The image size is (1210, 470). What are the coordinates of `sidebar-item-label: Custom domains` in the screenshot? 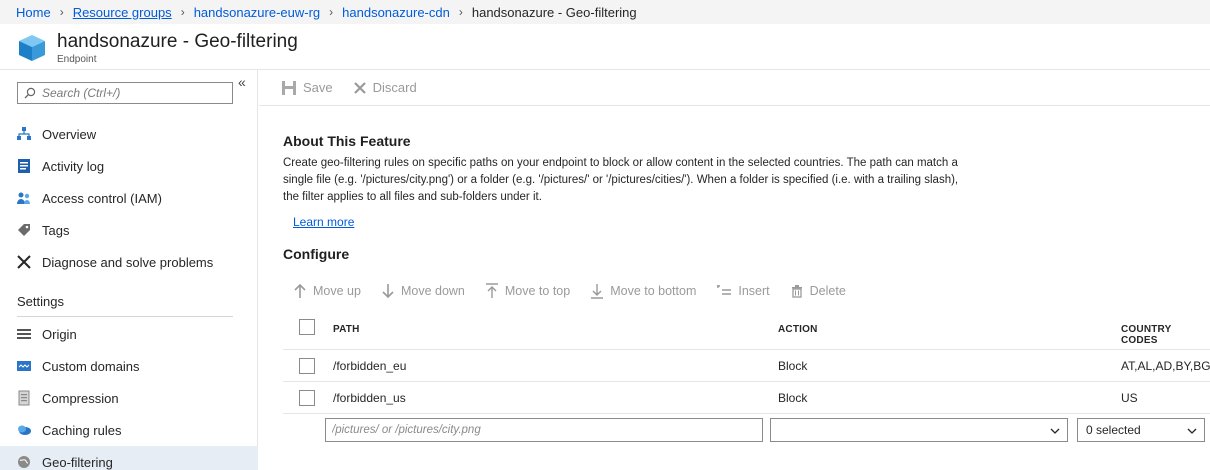 It's located at (91, 366).